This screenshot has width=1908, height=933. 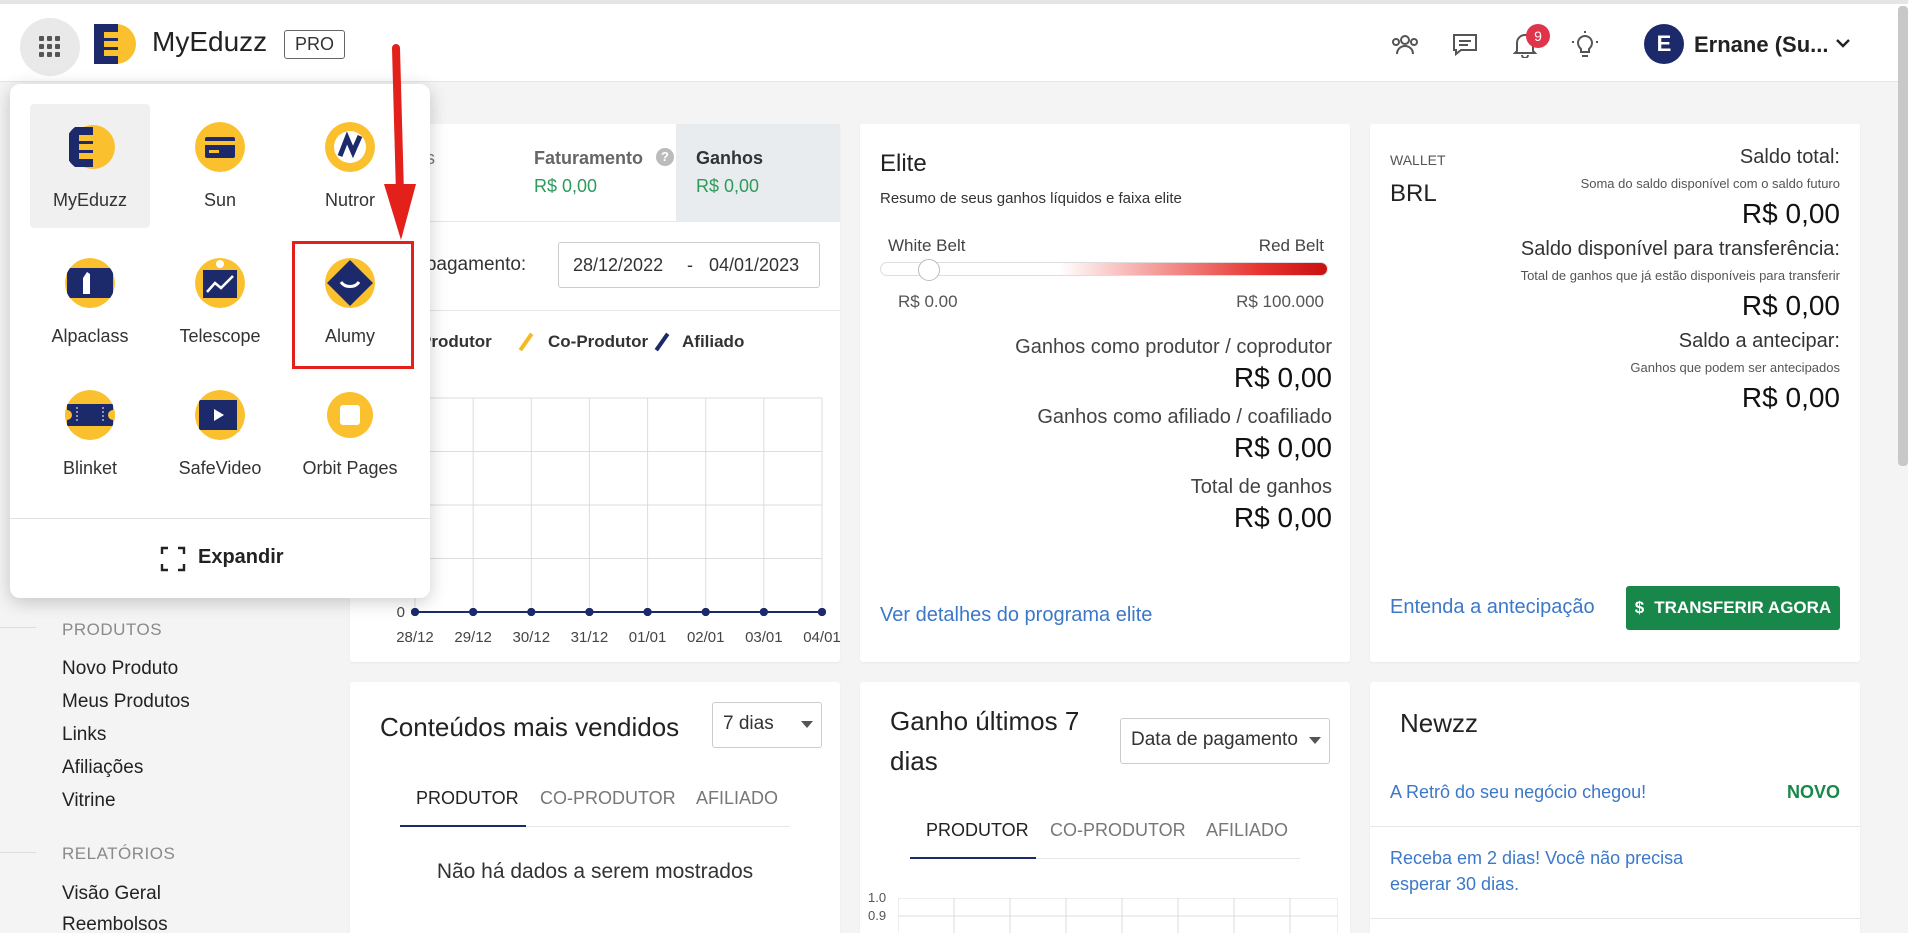 I want to click on expand-icon, so click(x=173, y=559).